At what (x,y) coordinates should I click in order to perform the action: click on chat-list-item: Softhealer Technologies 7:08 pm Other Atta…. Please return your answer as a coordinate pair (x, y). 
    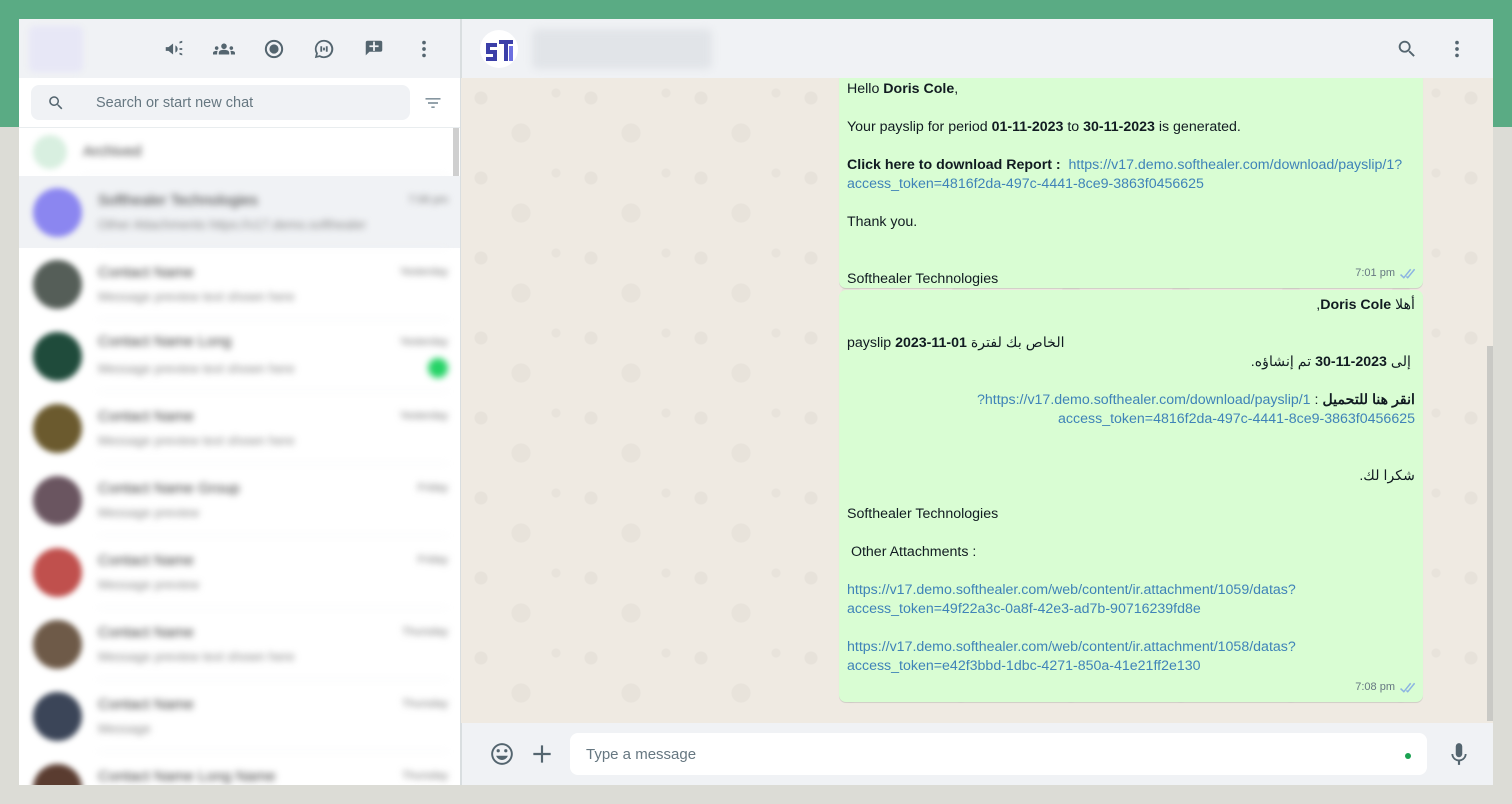
    Looking at the image, I should click on (239, 212).